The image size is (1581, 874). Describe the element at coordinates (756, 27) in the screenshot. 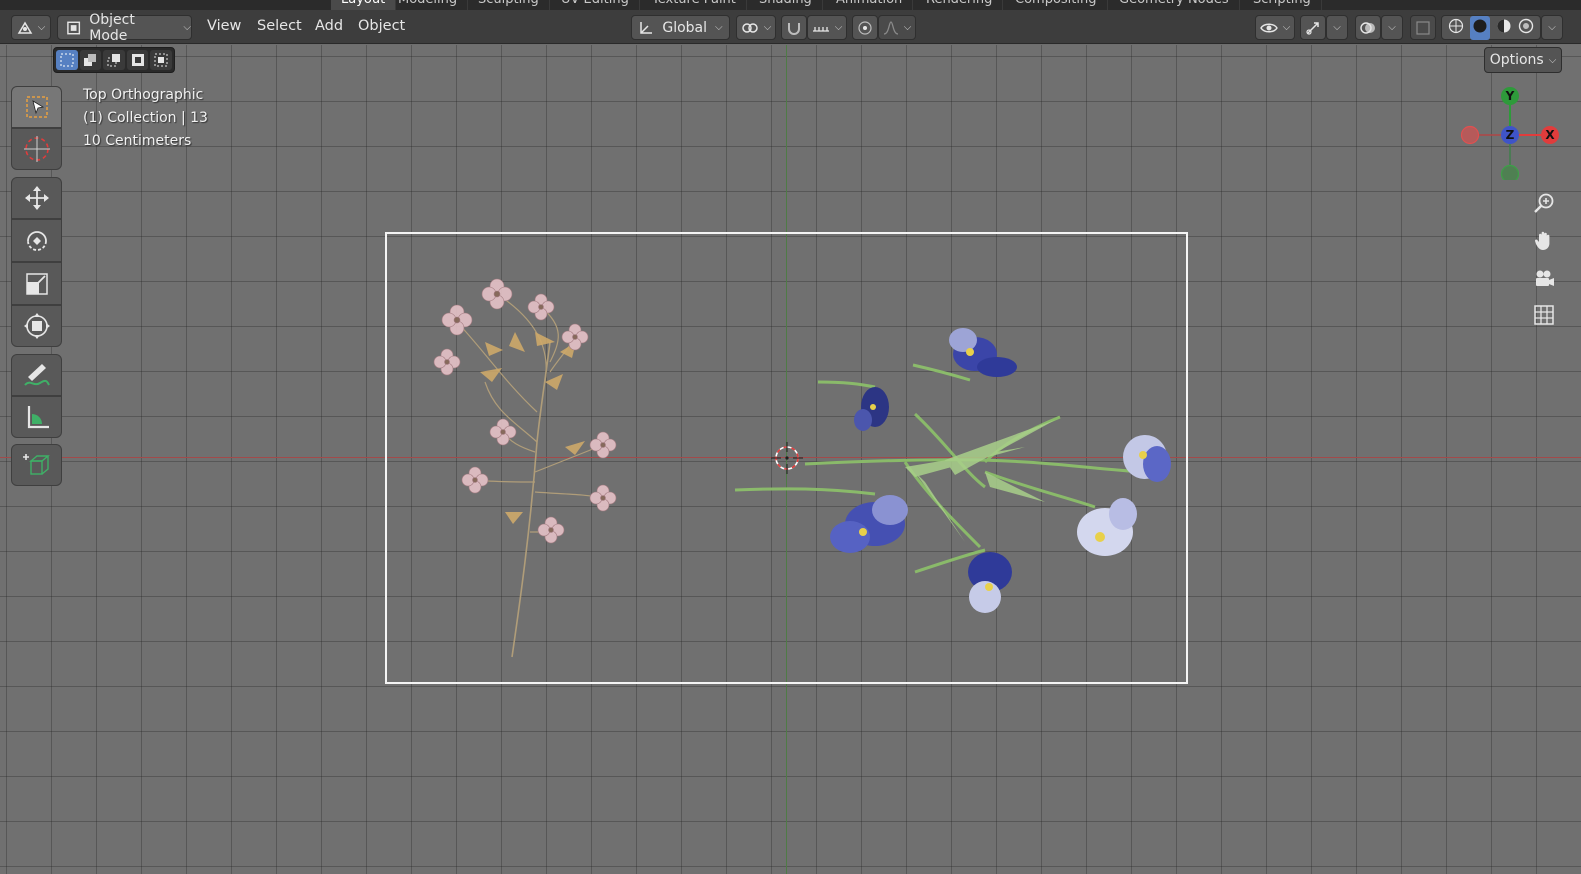

I see `pivot-point-button: ⌵` at that location.